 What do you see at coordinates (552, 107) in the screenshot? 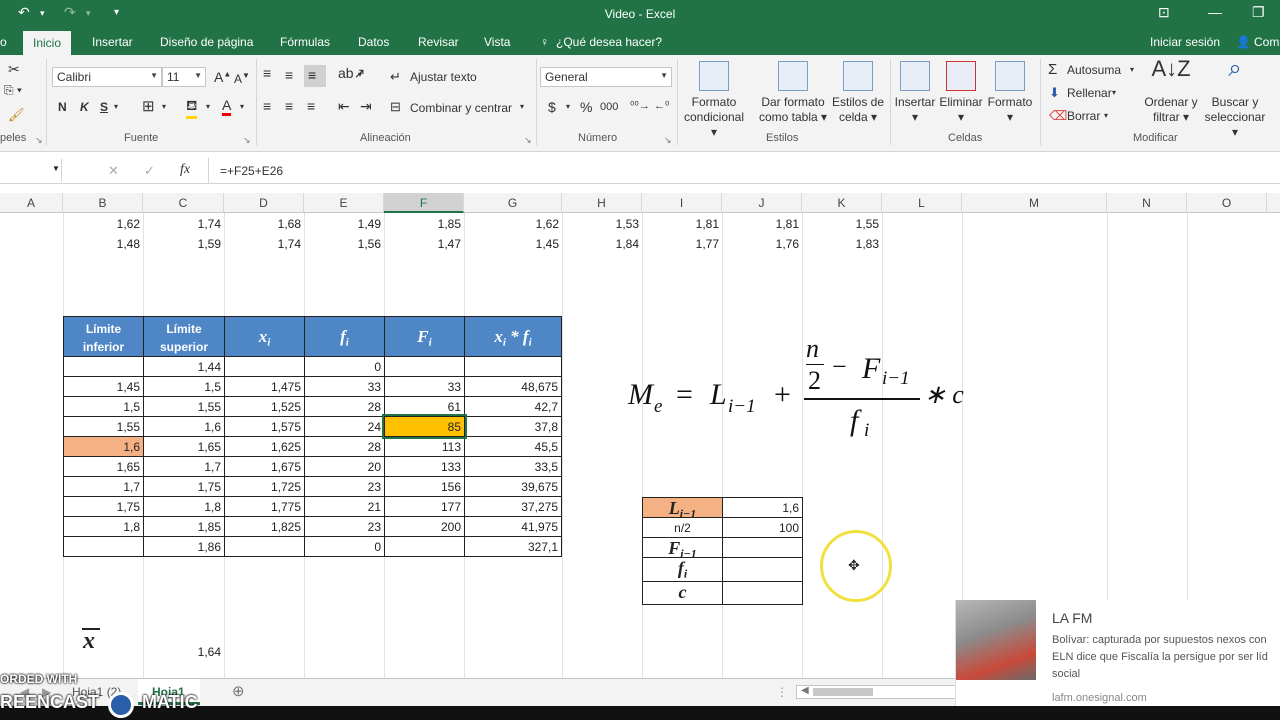
I see `currency-button: $` at bounding box center [552, 107].